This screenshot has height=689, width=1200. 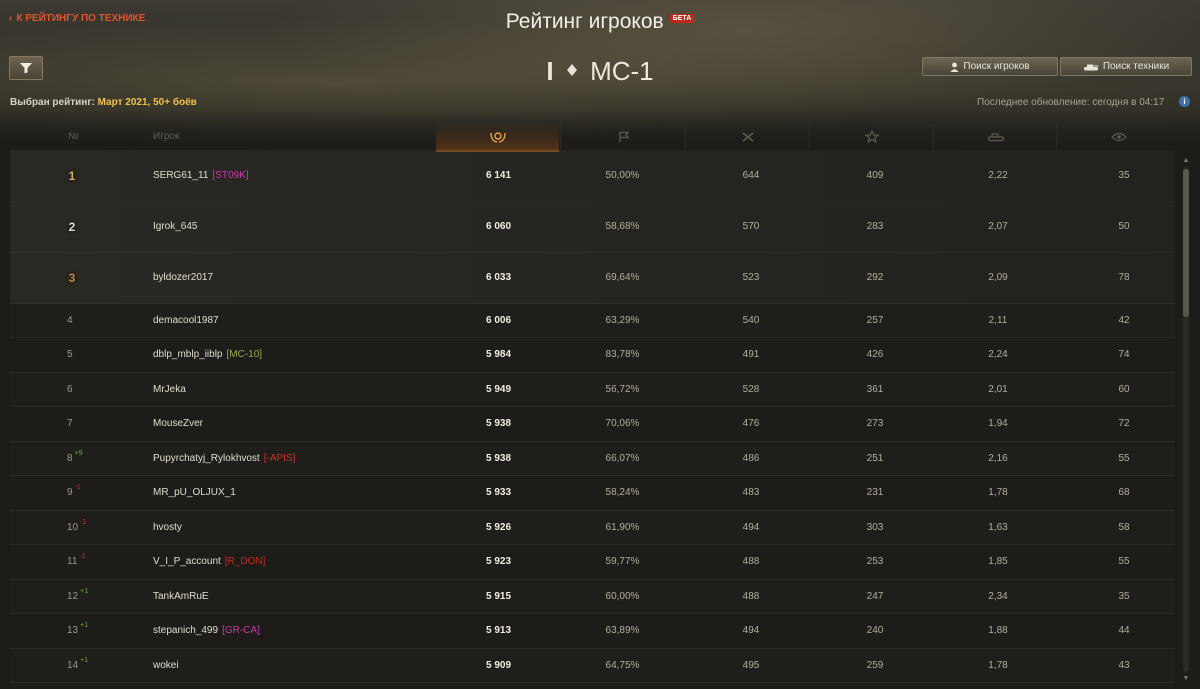 What do you see at coordinates (592, 596) in the screenshot?
I see `table-row: 12 +1 TankAmRuE 5 915 60,00% 488 247 2,34 35` at bounding box center [592, 596].